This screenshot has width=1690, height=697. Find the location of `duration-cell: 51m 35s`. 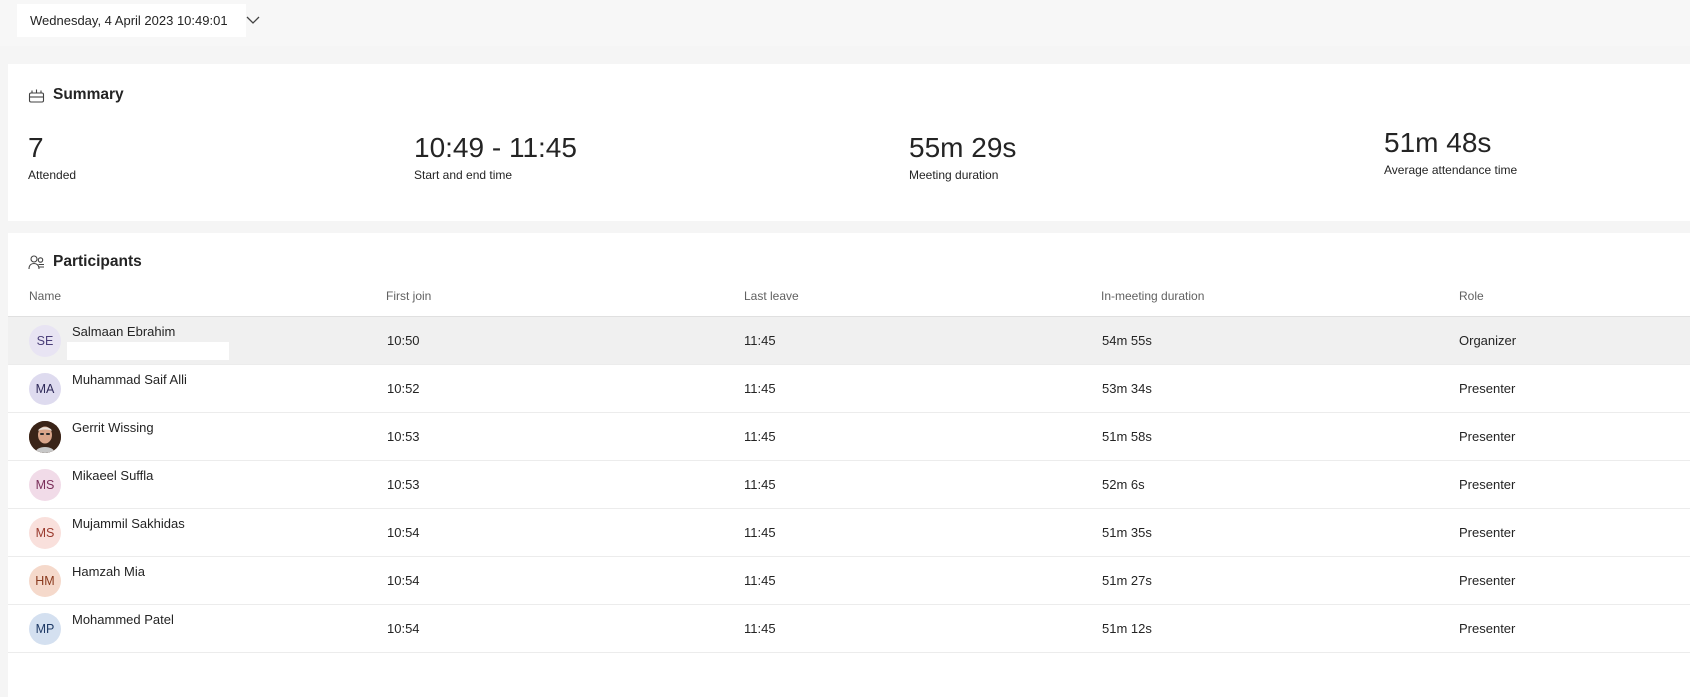

duration-cell: 51m 35s is located at coordinates (1127, 532).